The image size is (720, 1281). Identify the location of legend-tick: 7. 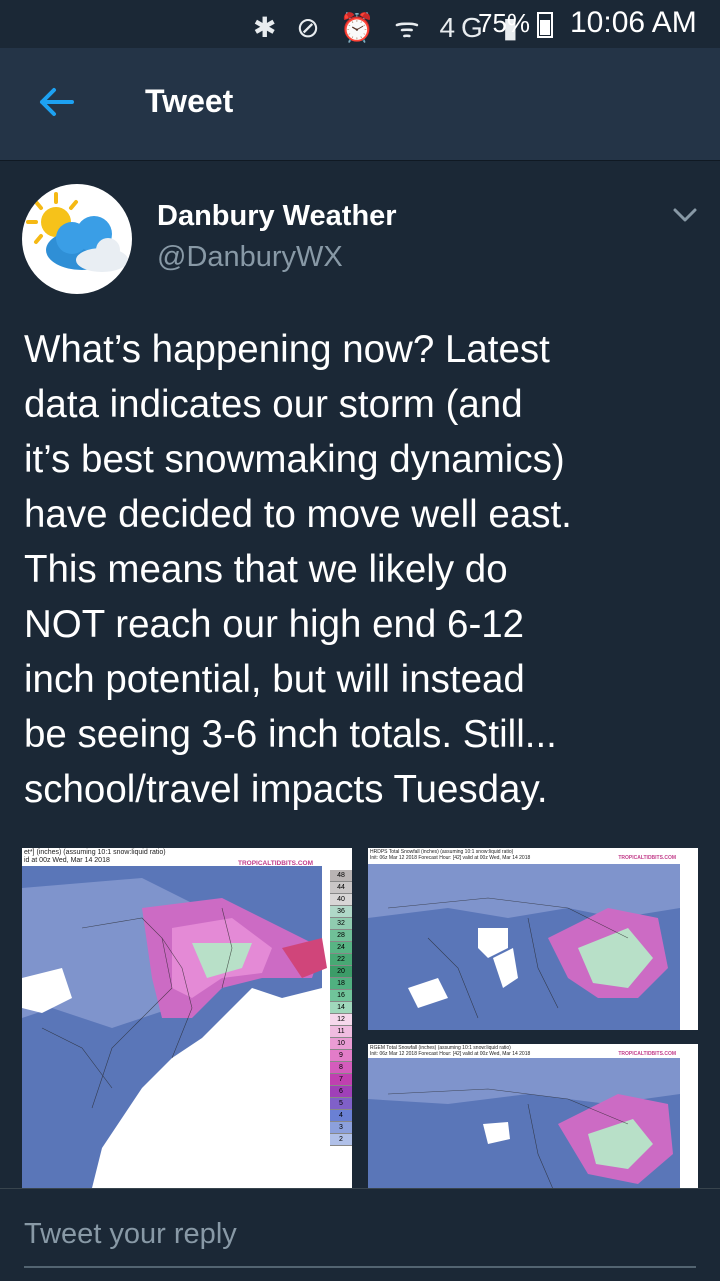
(341, 1080).